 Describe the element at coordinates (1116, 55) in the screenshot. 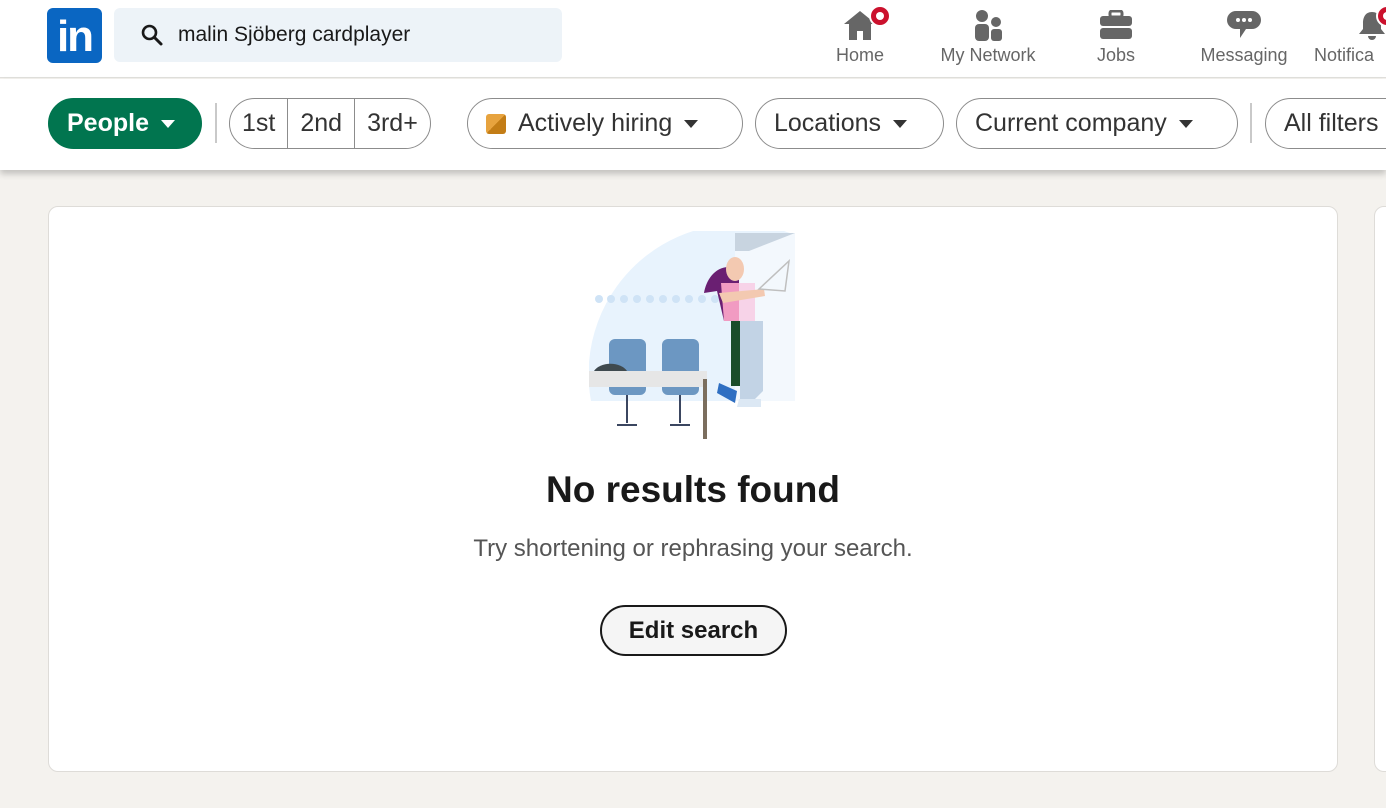

I see `nav-label: Jobs` at that location.